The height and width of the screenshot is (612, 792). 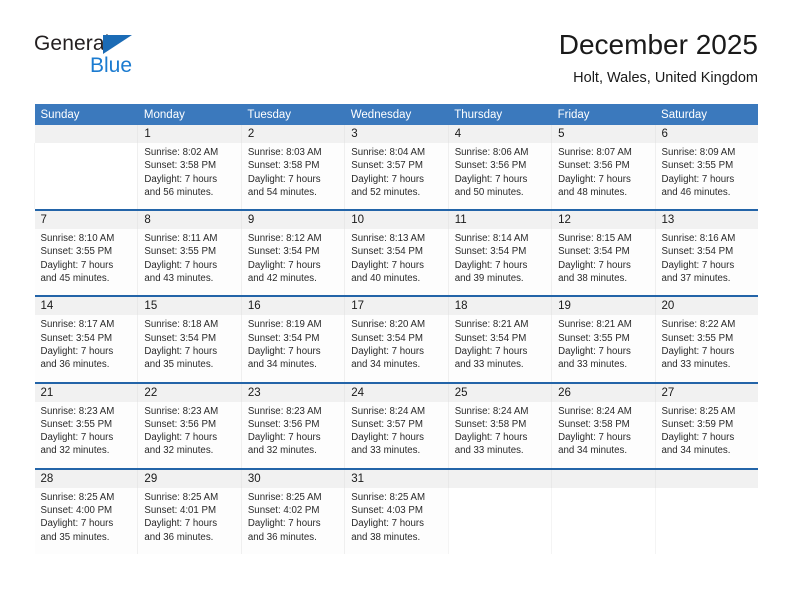 I want to click on triangle-icon, so click(x=117, y=44).